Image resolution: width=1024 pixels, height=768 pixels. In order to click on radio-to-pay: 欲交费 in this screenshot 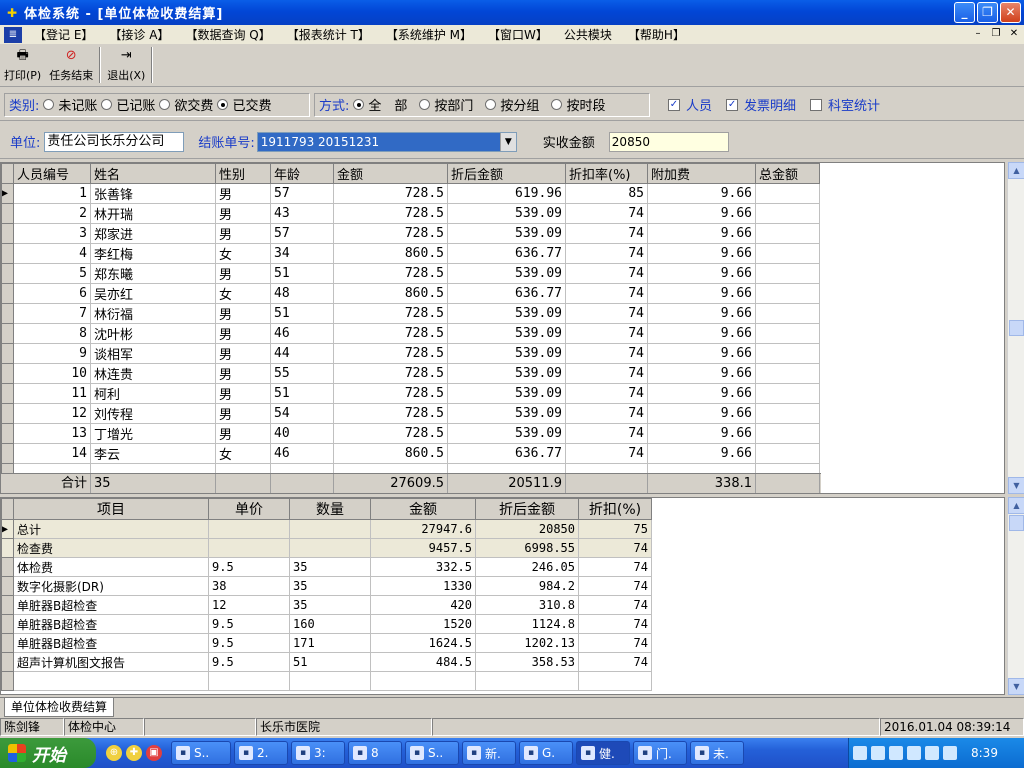, I will do `click(186, 104)`.